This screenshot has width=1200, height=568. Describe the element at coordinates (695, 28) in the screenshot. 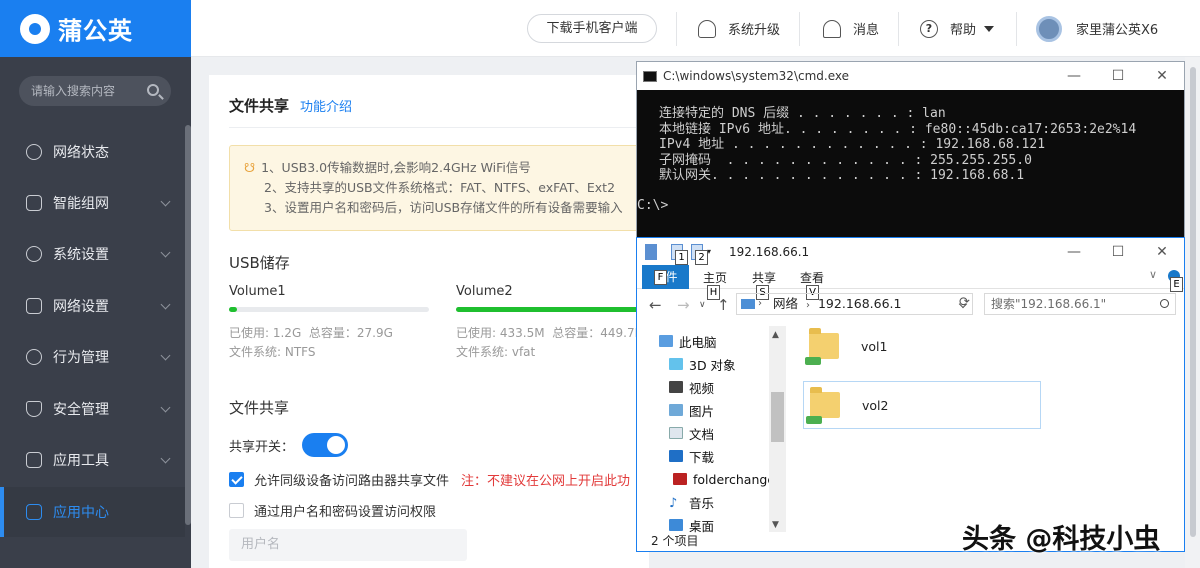

I see `topbar: 下载手机客户端 系统升级 消息 ? 帮助 家里蒲公英X6` at that location.